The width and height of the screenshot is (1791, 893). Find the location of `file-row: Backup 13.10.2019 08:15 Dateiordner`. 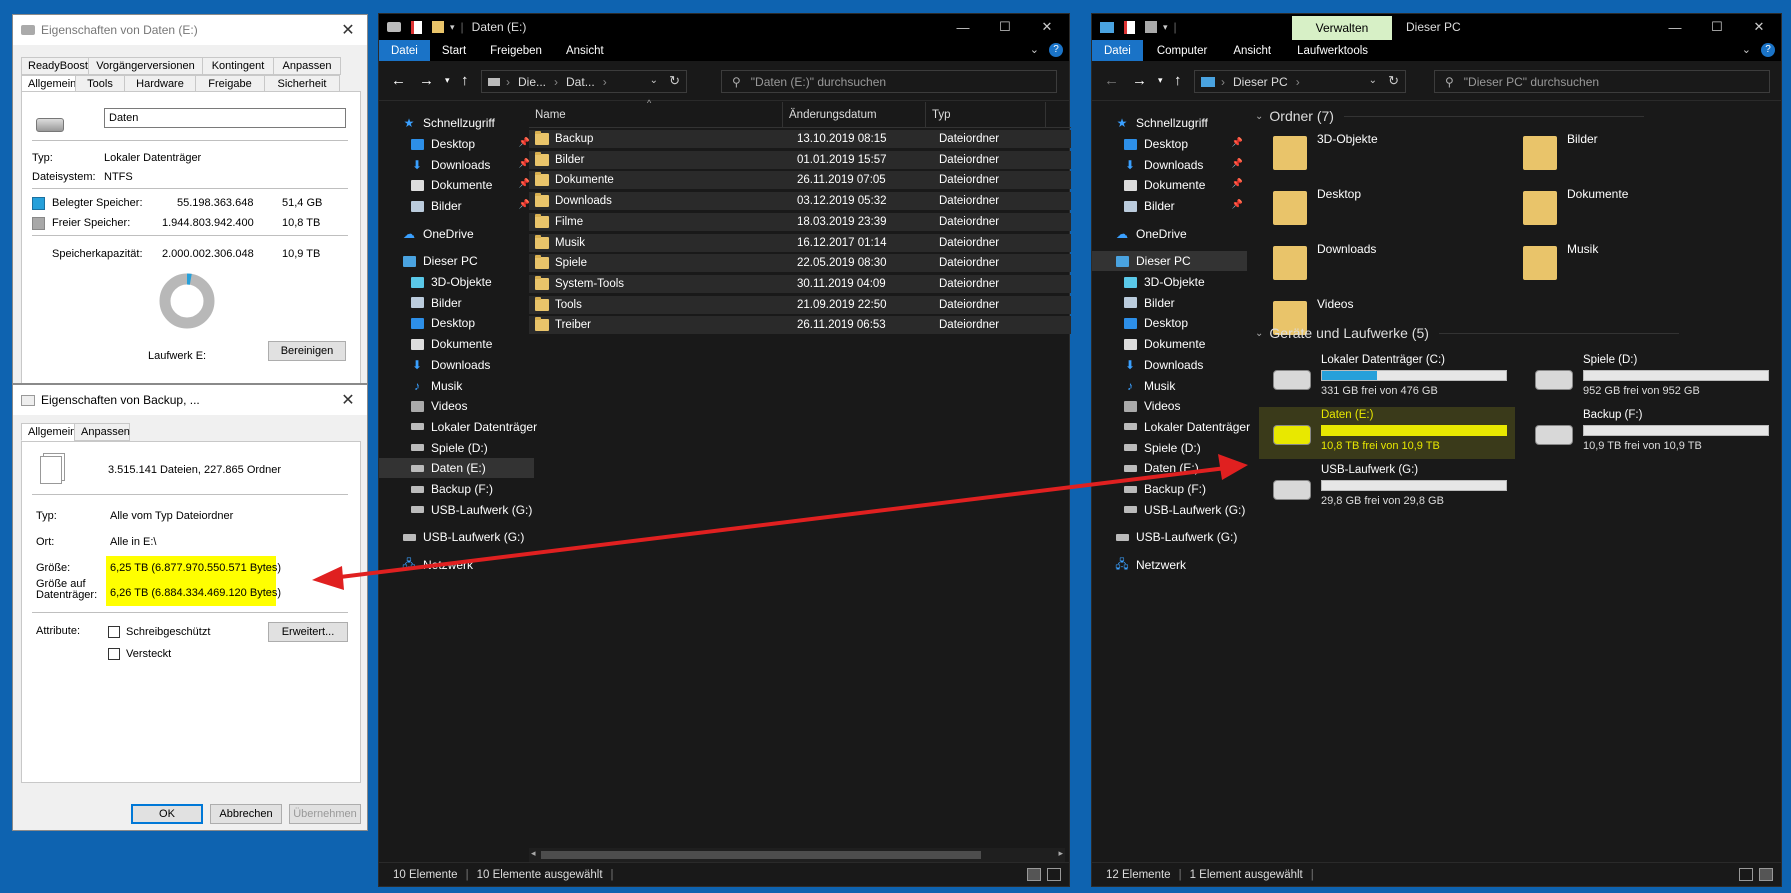

file-row: Backup 13.10.2019 08:15 Dateiordner is located at coordinates (800, 139).